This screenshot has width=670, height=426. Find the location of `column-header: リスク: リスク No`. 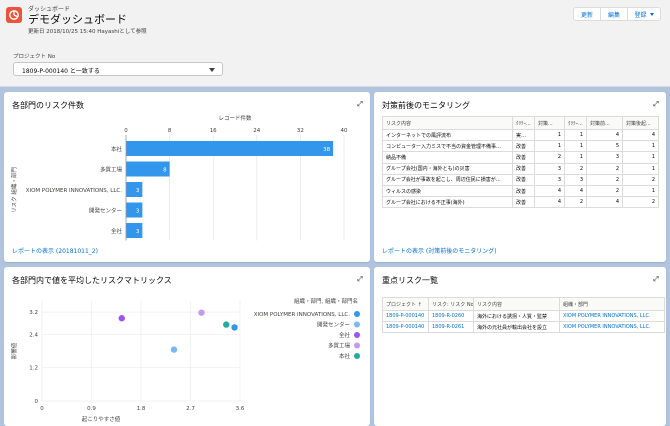

column-header: リスク: リスク No is located at coordinates (451, 304).